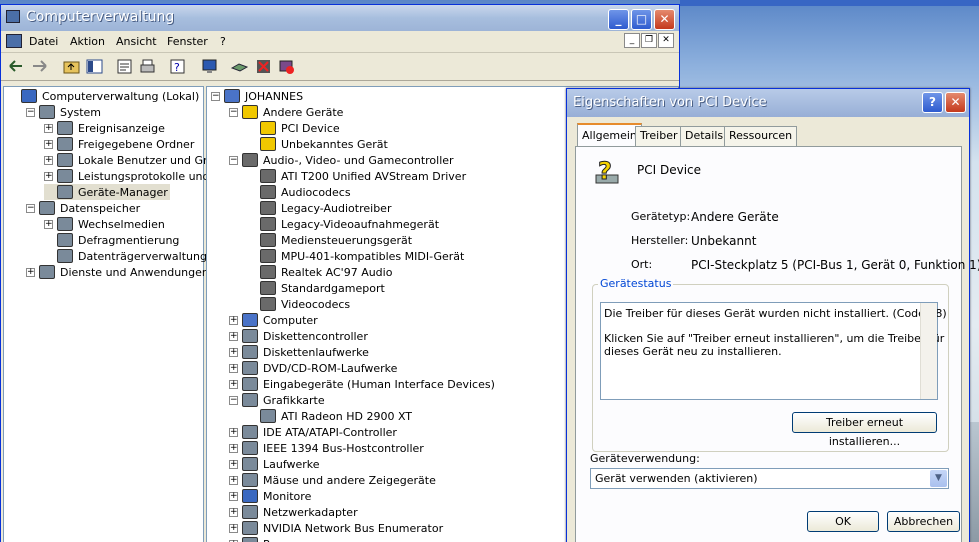 The image size is (979, 542). I want to click on dialog-close-button: ✕, so click(955, 102).